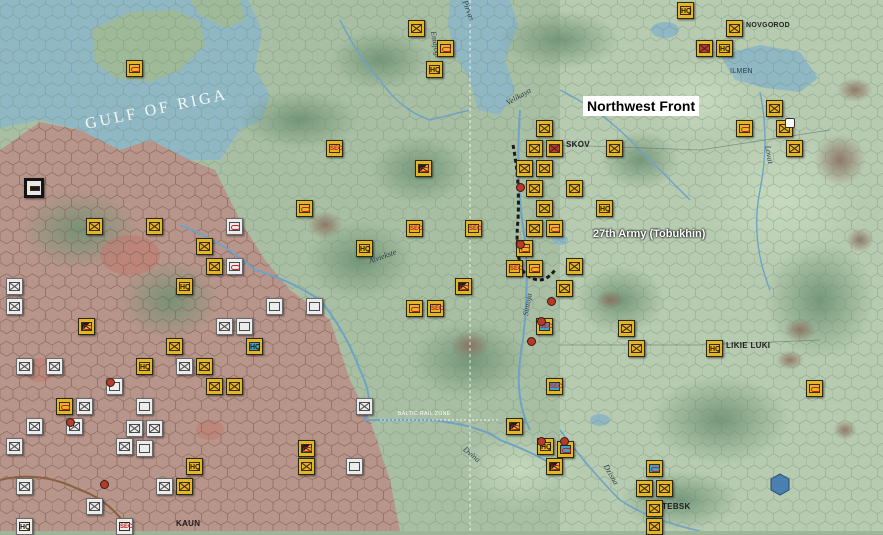  Describe the element at coordinates (34, 188) in the screenshot. I see `german-unit-selected` at that location.